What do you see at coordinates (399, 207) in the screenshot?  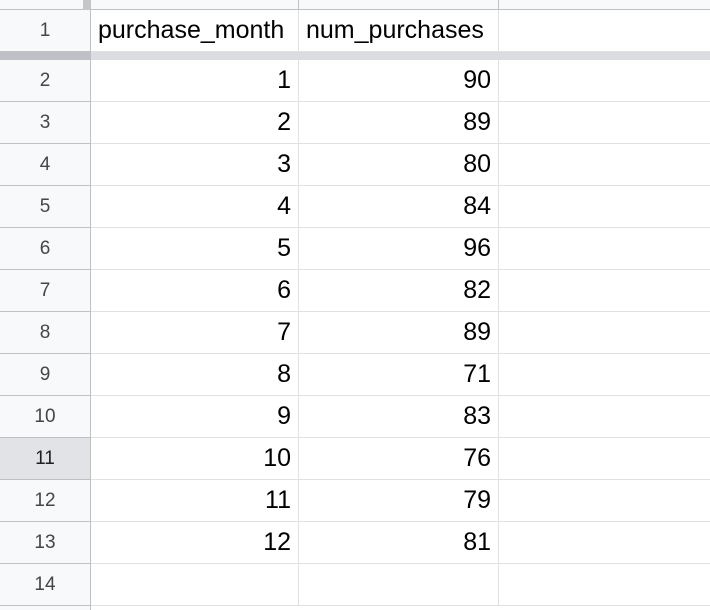 I see `cell-num-purchases: 84` at bounding box center [399, 207].